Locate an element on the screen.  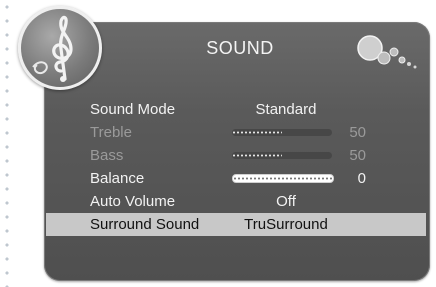
menu-item-treble: Treble 50 is located at coordinates (236, 132).